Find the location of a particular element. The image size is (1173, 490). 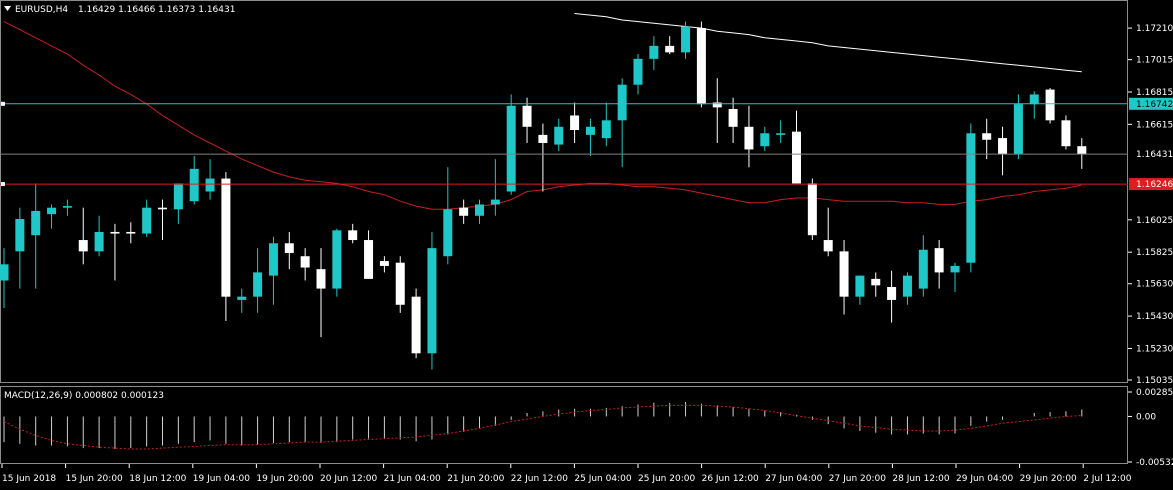

price-tick-label: 1.15630 is located at coordinates (1154, 285).